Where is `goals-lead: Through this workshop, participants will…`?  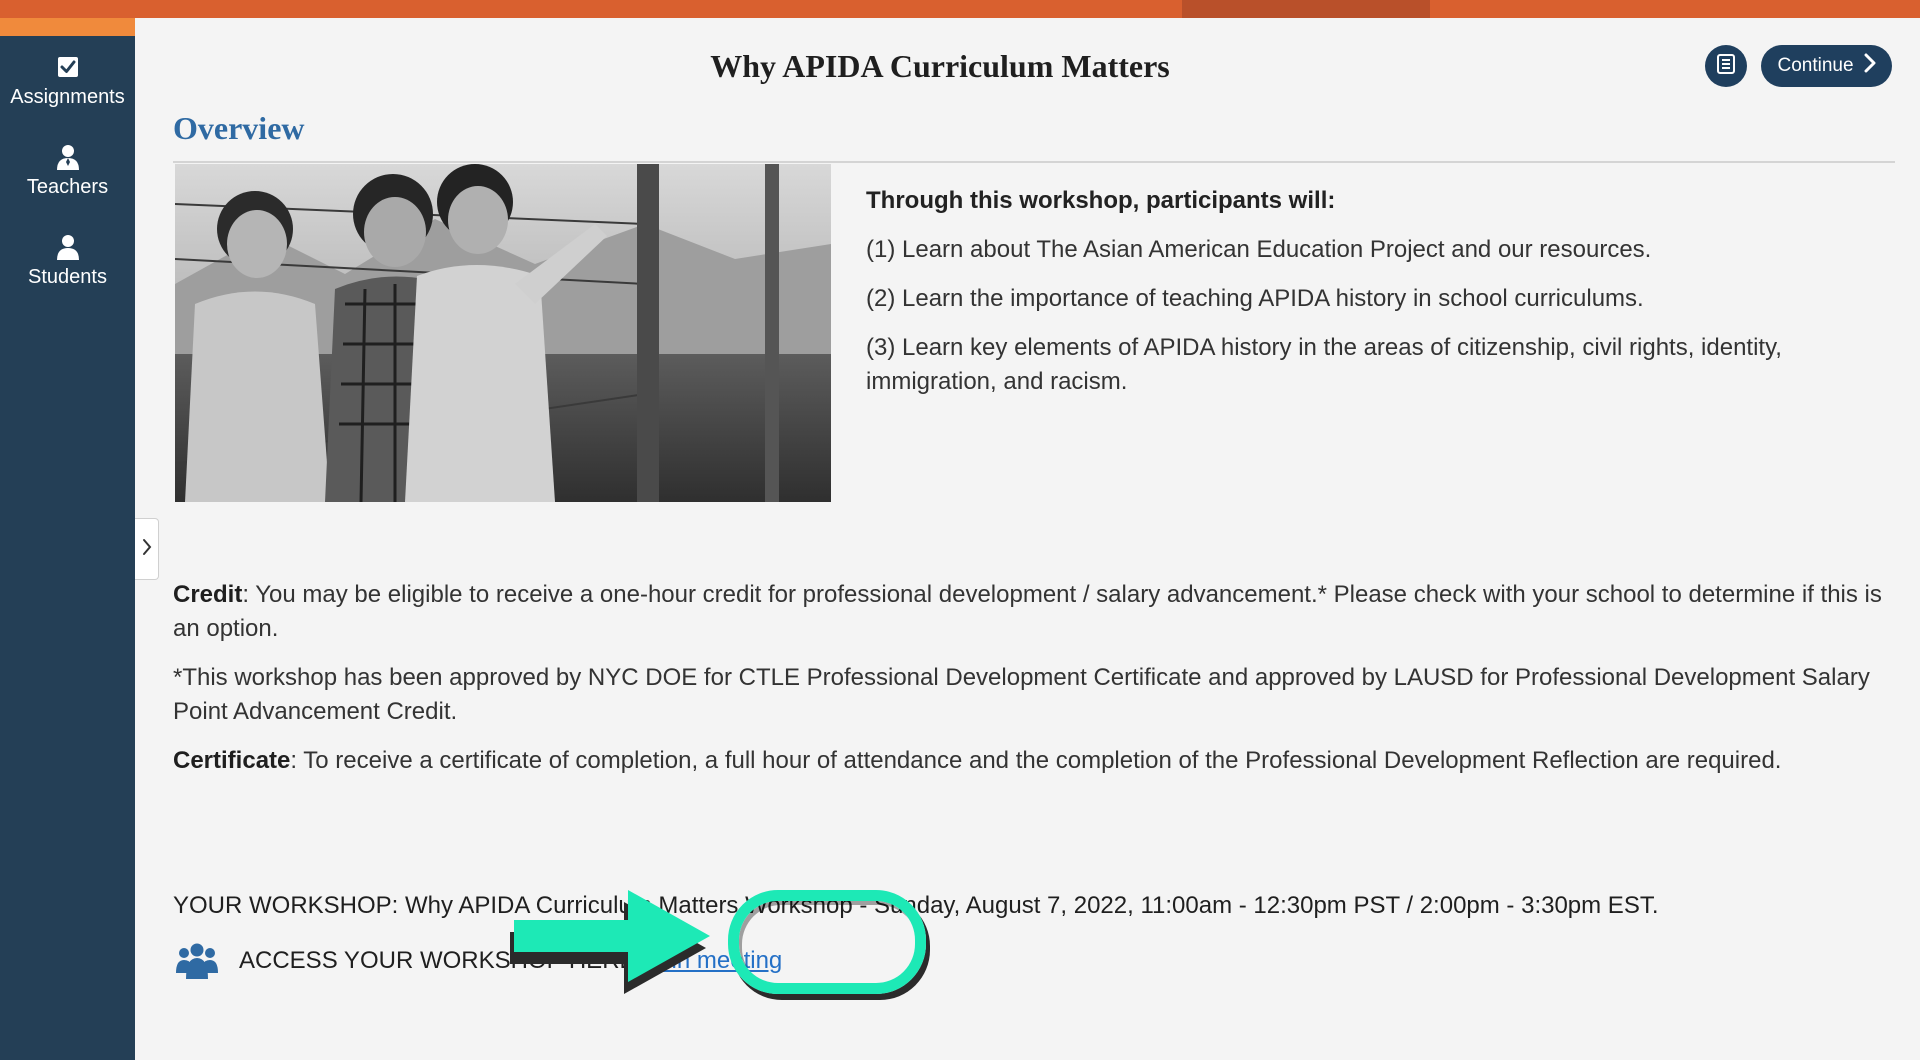 goals-lead: Through this workshop, participants will… is located at coordinates (1101, 200).